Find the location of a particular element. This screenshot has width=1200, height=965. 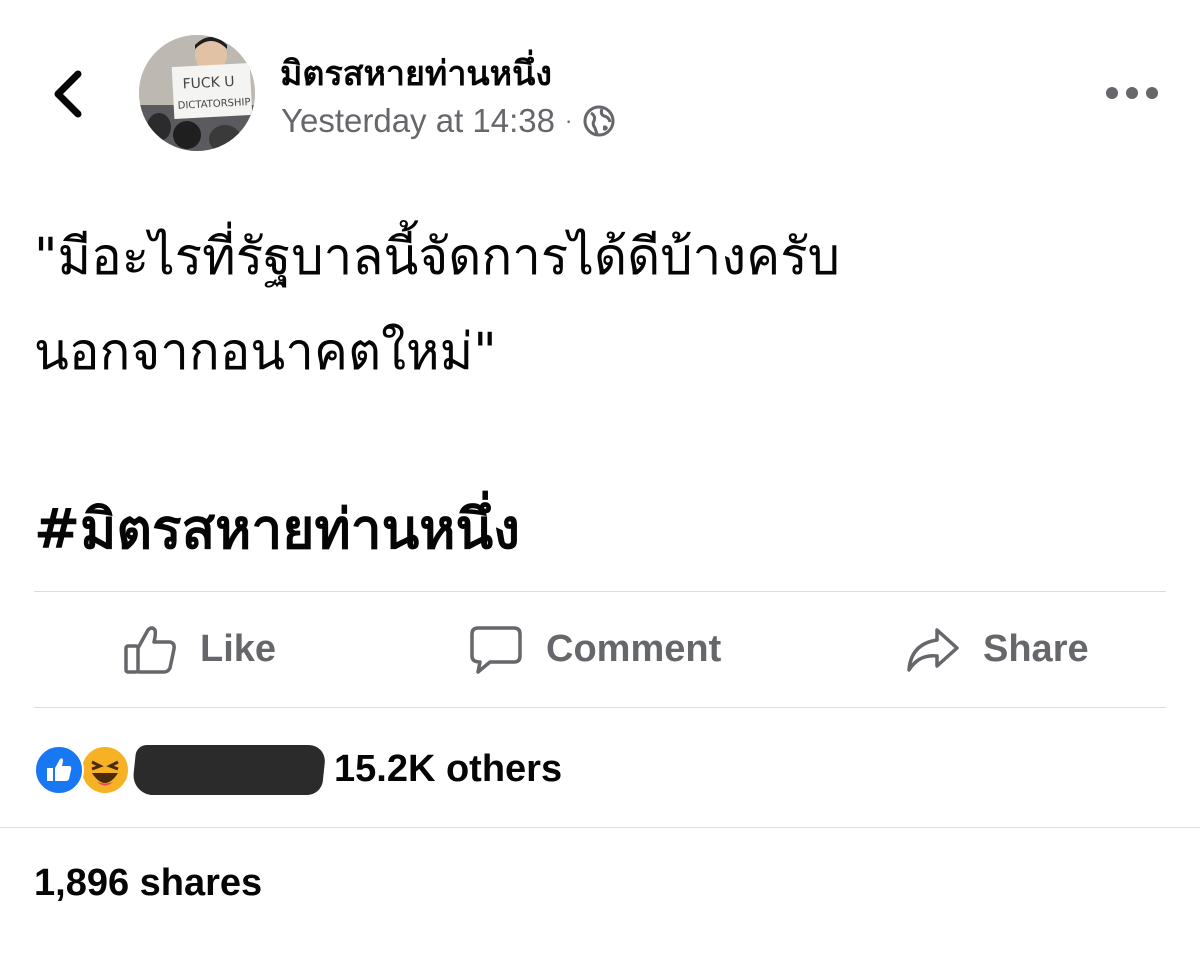

reactions-summary: 15.2K others is located at coordinates (298, 769).